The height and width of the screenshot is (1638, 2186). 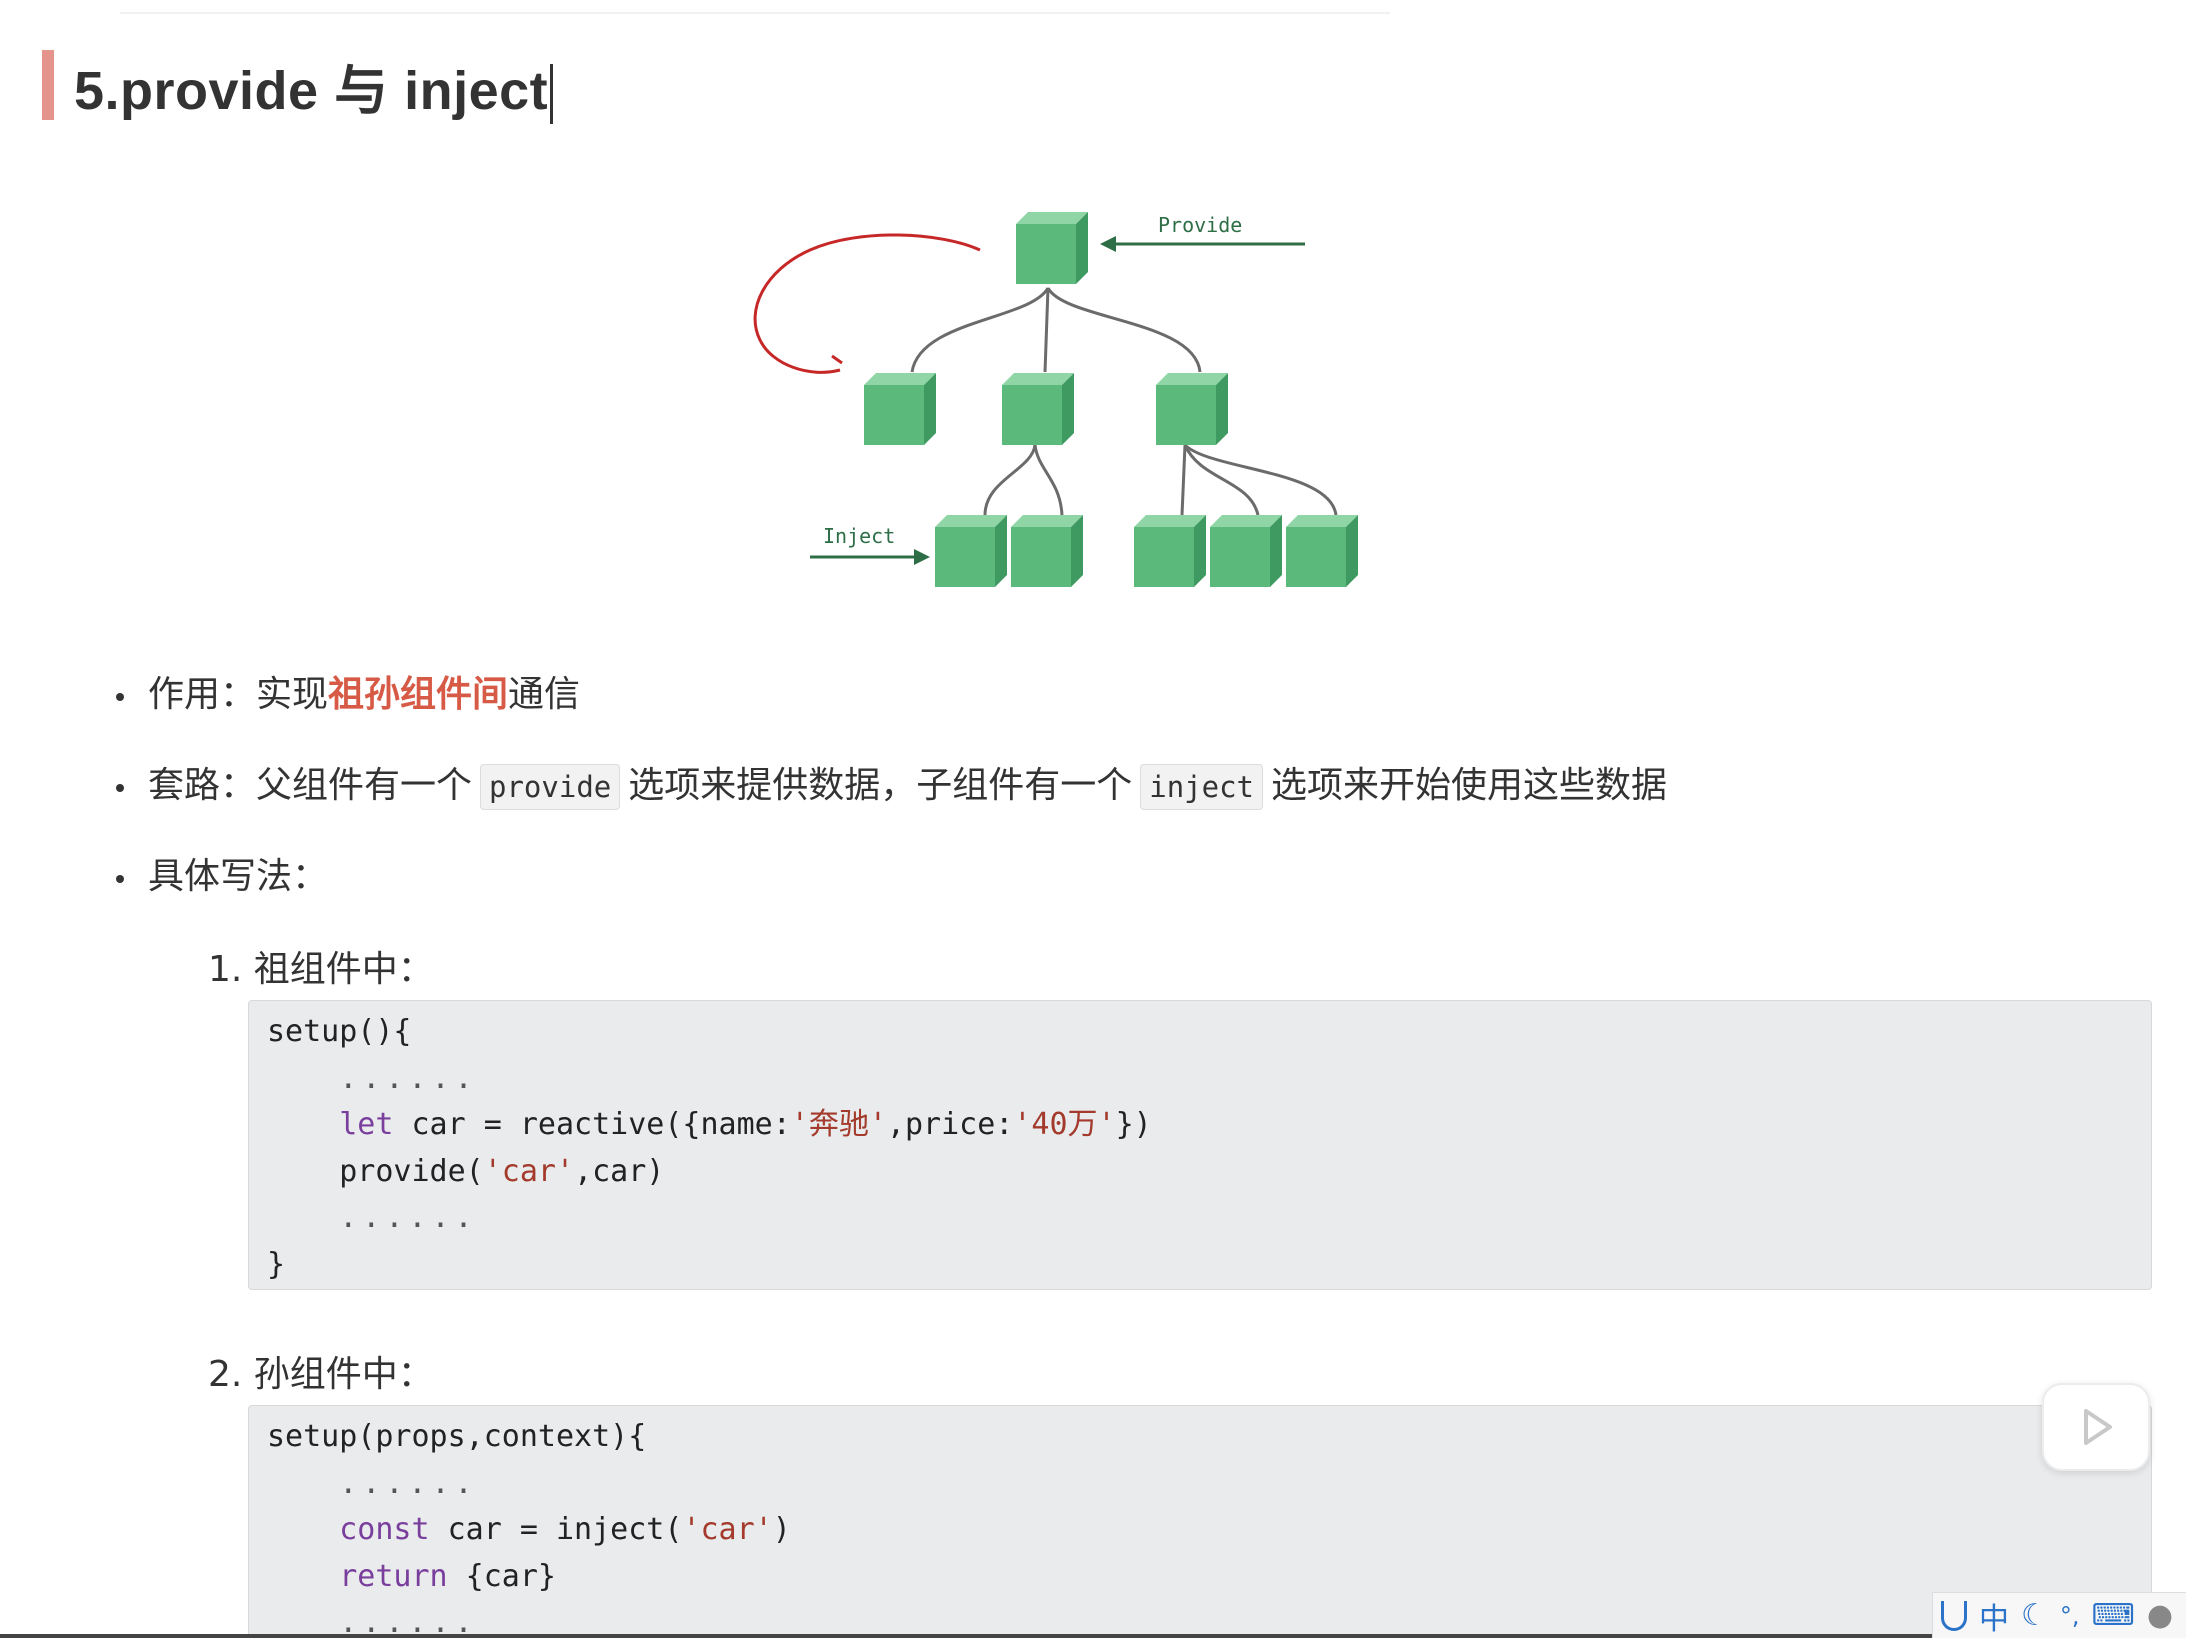 What do you see at coordinates (2034, 1615) in the screenshot?
I see `moon-icon: ☾` at bounding box center [2034, 1615].